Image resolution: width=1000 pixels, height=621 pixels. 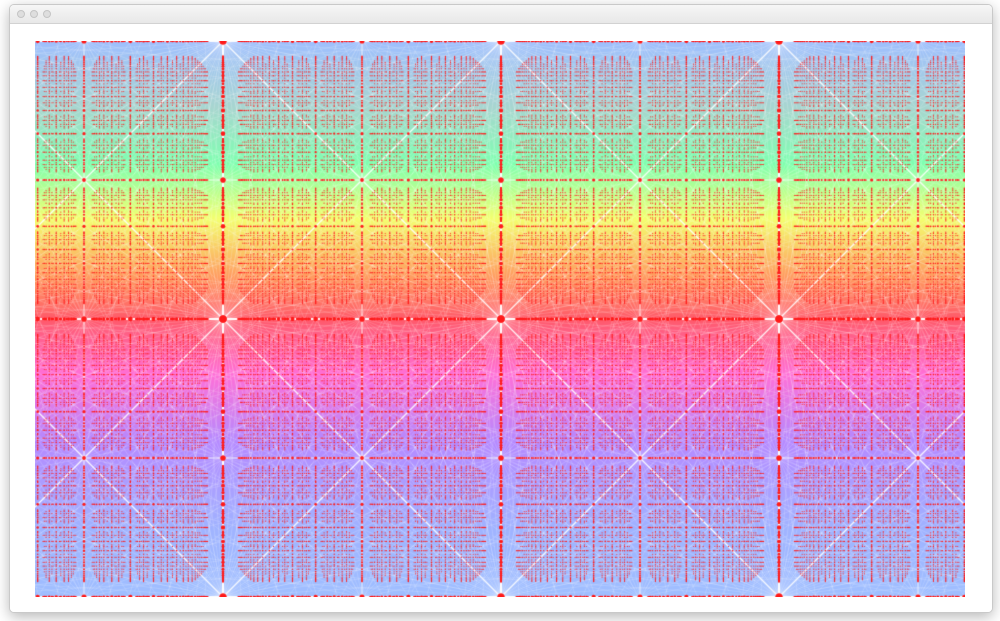 I want to click on zoom-button, so click(x=47, y=14).